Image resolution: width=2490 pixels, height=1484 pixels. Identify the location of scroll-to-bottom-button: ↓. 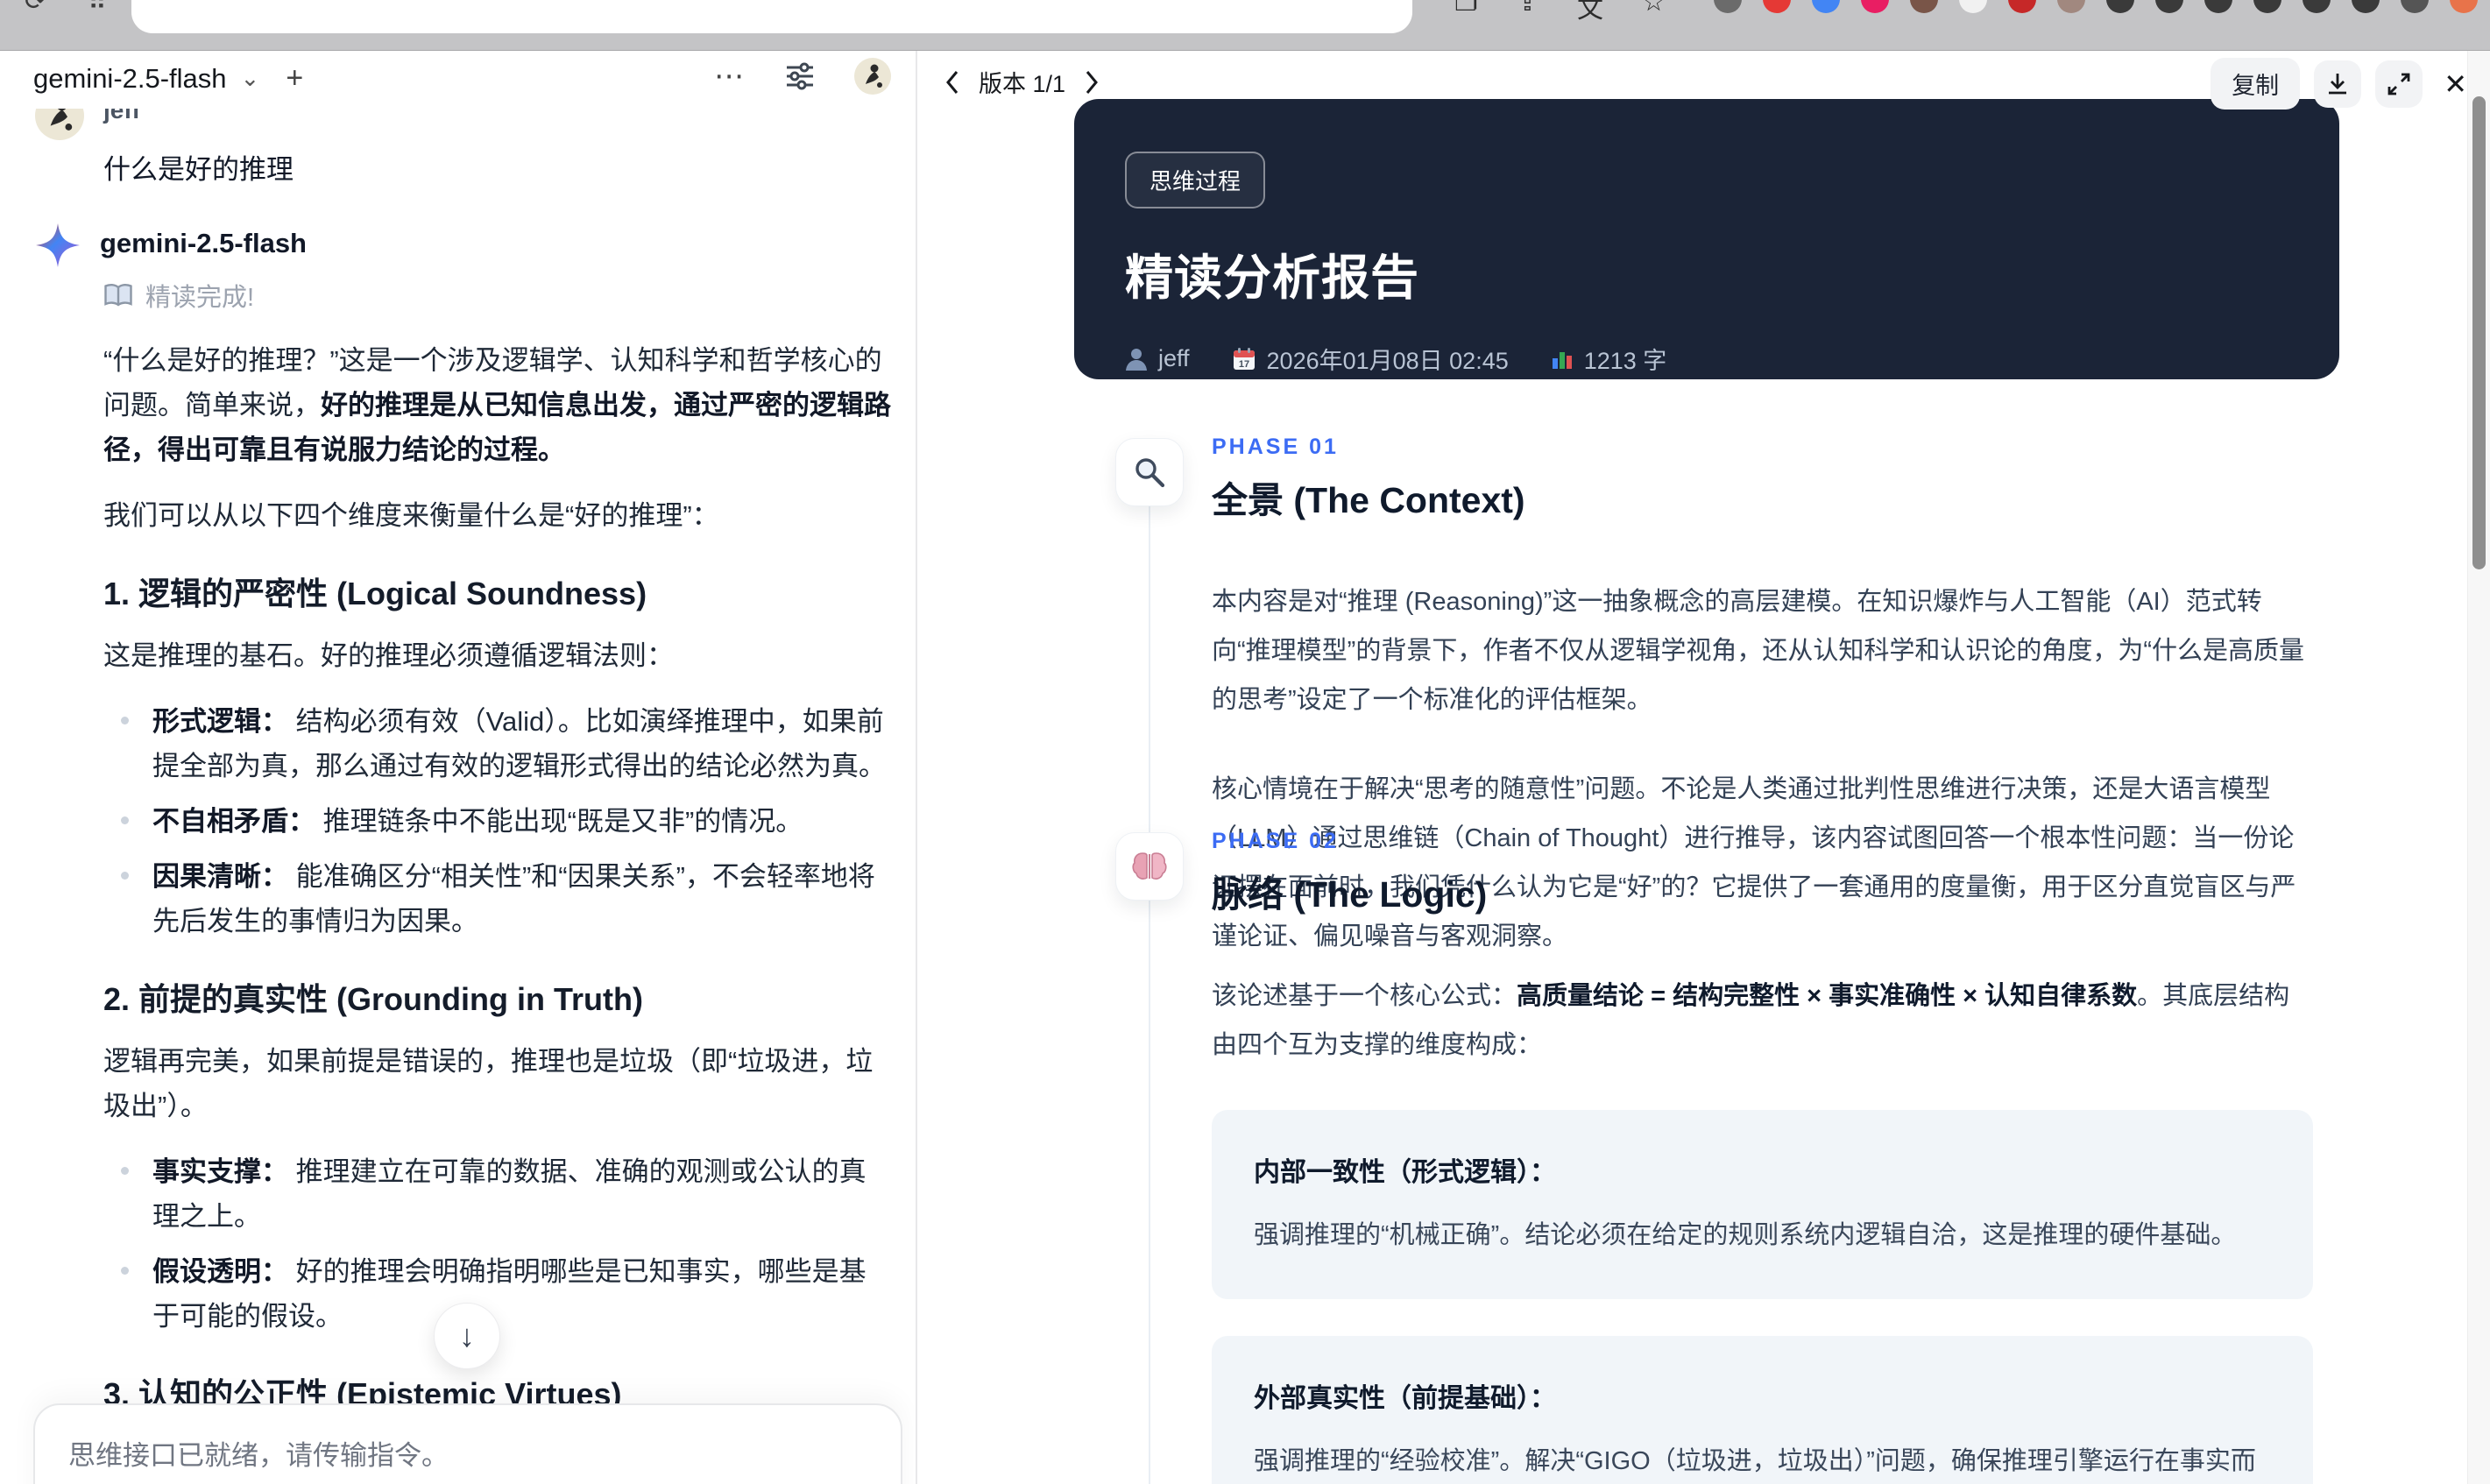
(467, 1336).